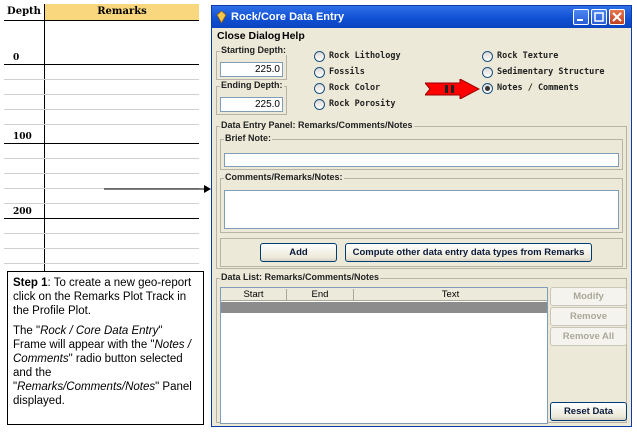 Image resolution: width=637 pixels, height=432 pixels. Describe the element at coordinates (581, 17) in the screenshot. I see `minimize-button` at that location.